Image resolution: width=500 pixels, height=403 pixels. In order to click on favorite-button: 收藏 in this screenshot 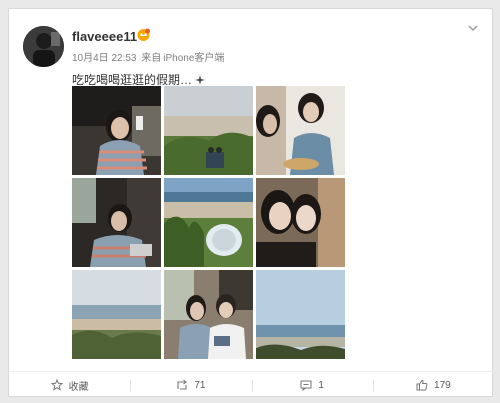, I will do `click(69, 385)`.